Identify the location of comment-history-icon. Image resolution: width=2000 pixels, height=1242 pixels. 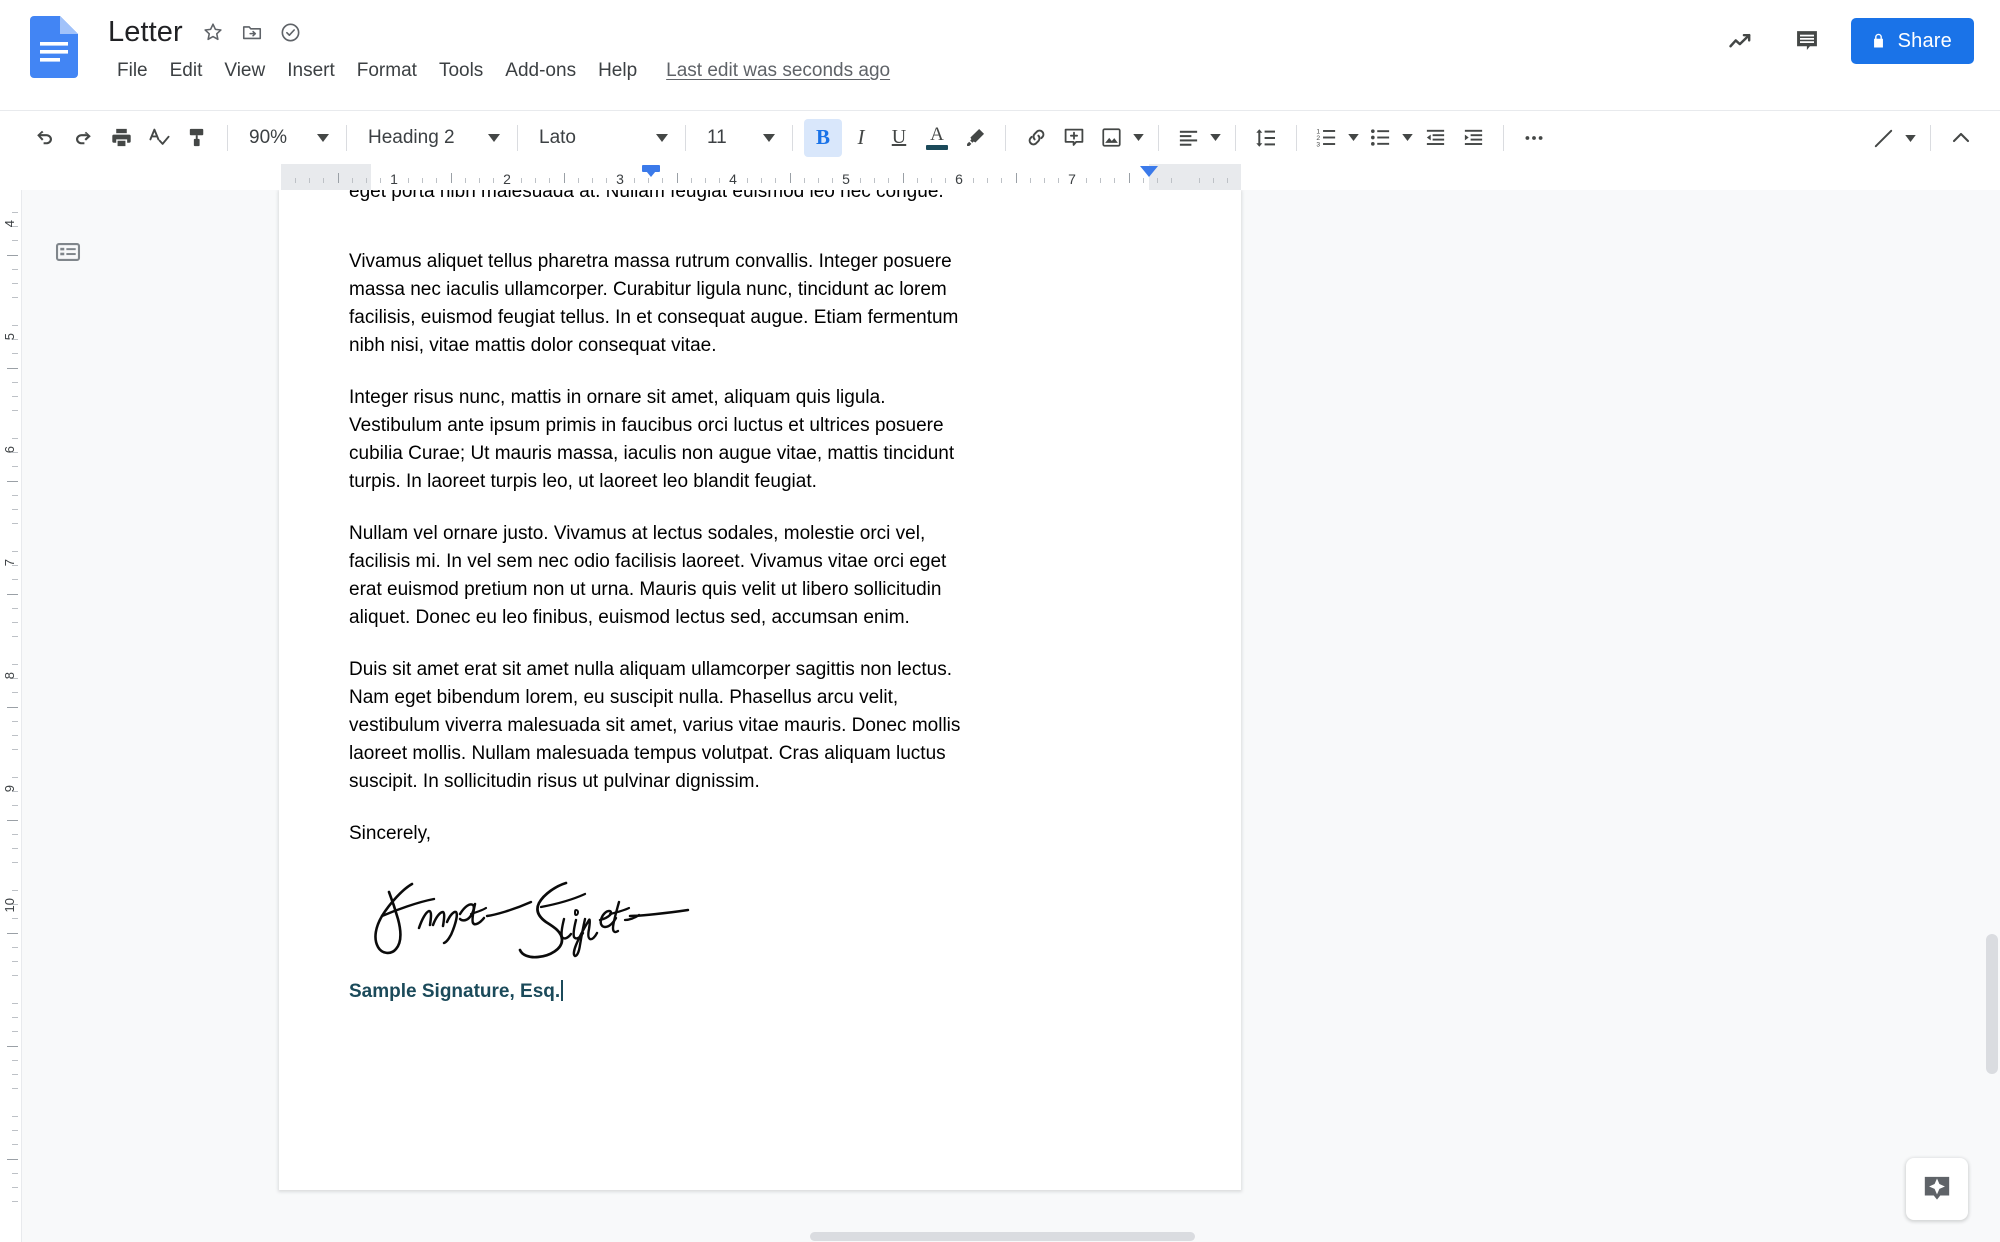
(1807, 41).